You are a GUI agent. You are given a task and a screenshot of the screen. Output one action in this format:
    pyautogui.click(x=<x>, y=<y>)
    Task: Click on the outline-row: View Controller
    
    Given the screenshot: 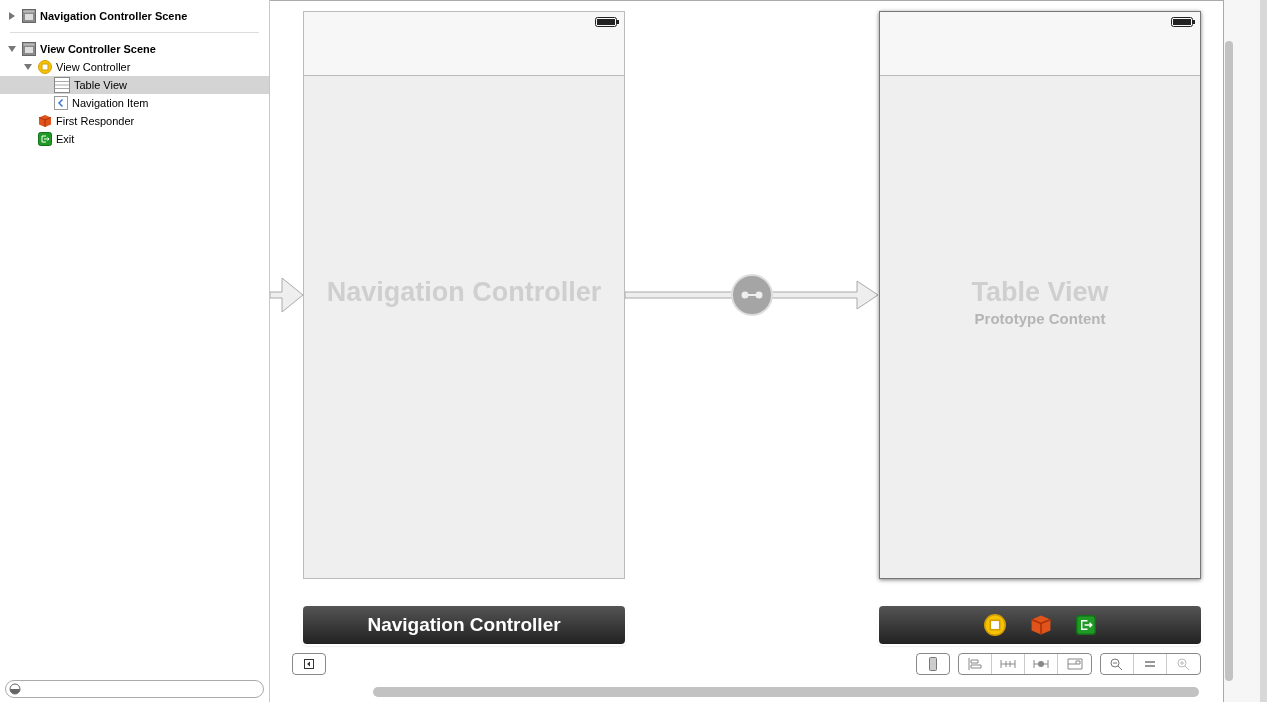 What is the action you would take?
    pyautogui.click(x=134, y=67)
    